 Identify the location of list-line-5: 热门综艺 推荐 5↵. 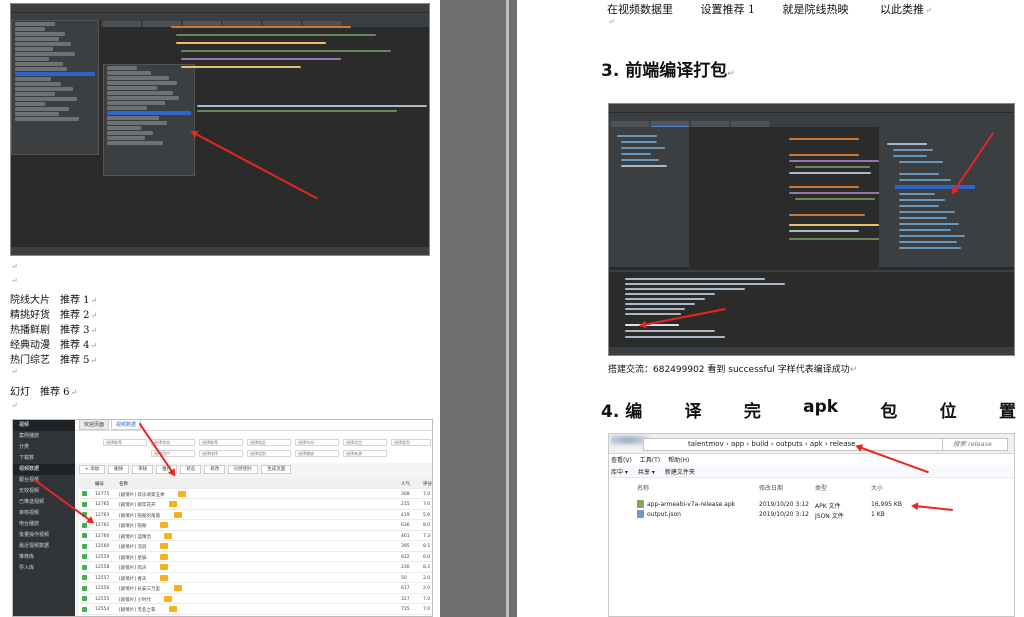
(54, 360).